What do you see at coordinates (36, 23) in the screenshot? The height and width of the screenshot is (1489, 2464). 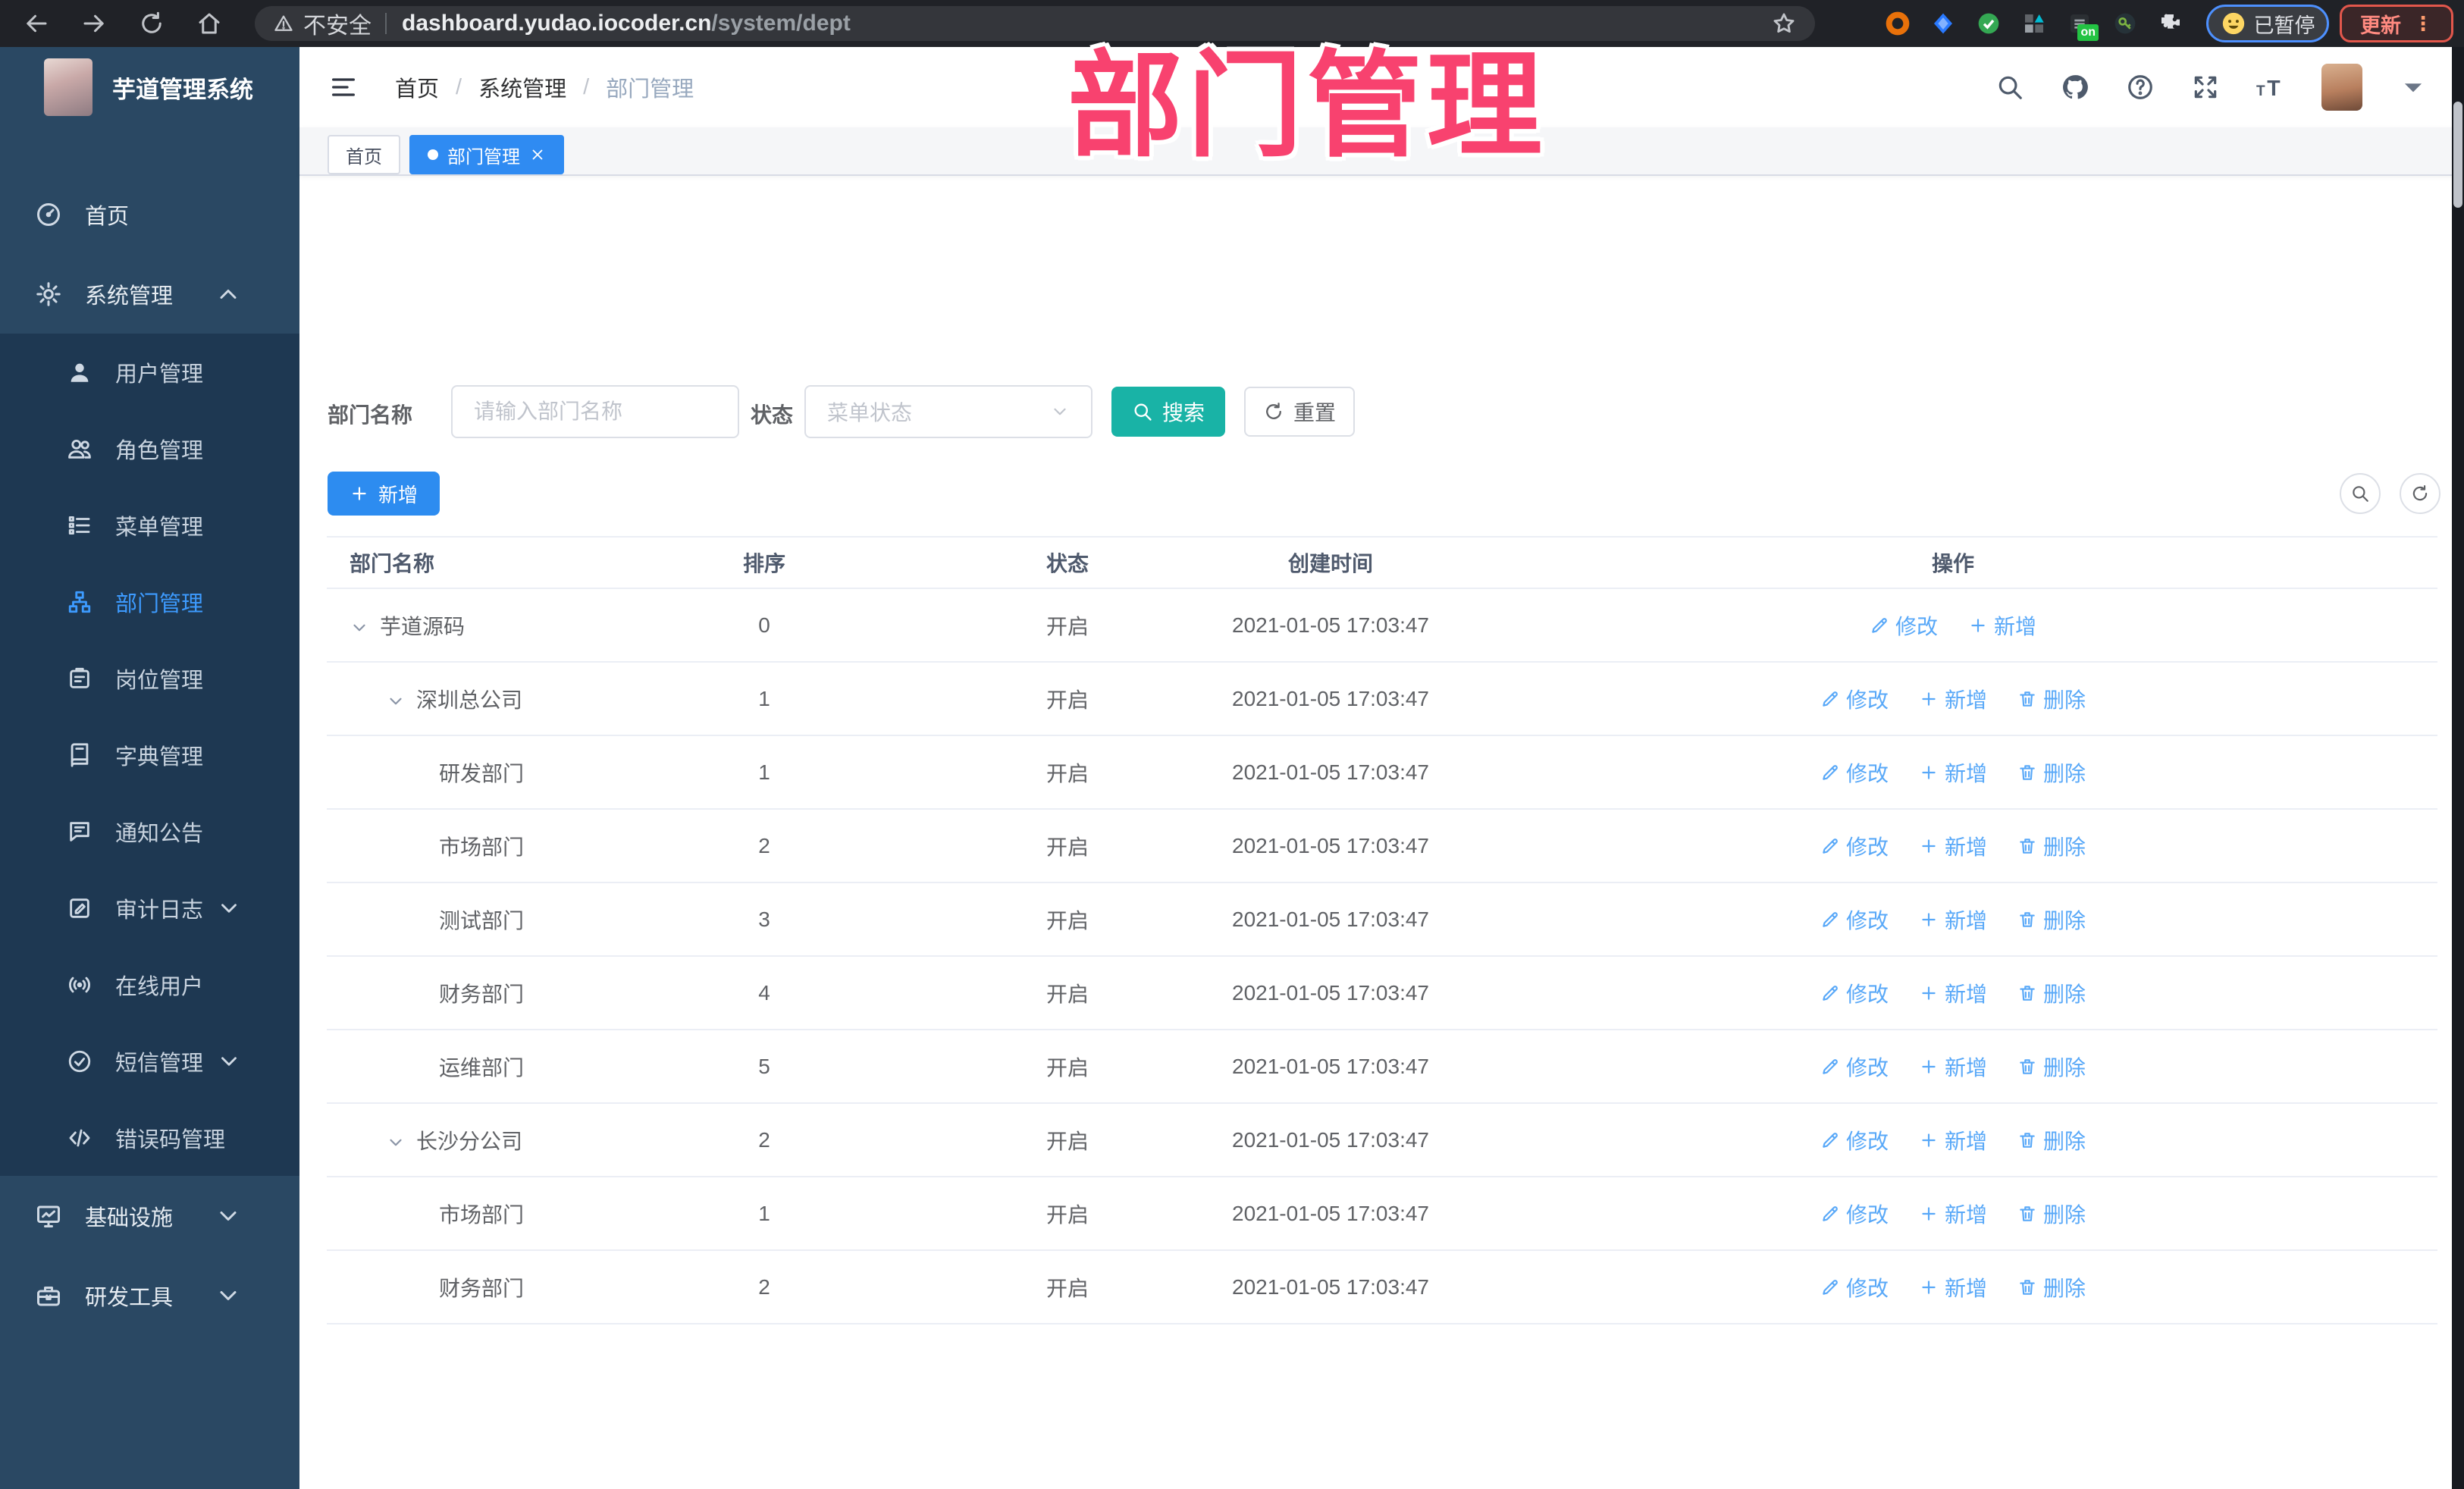 I see `back-arrow-icon` at bounding box center [36, 23].